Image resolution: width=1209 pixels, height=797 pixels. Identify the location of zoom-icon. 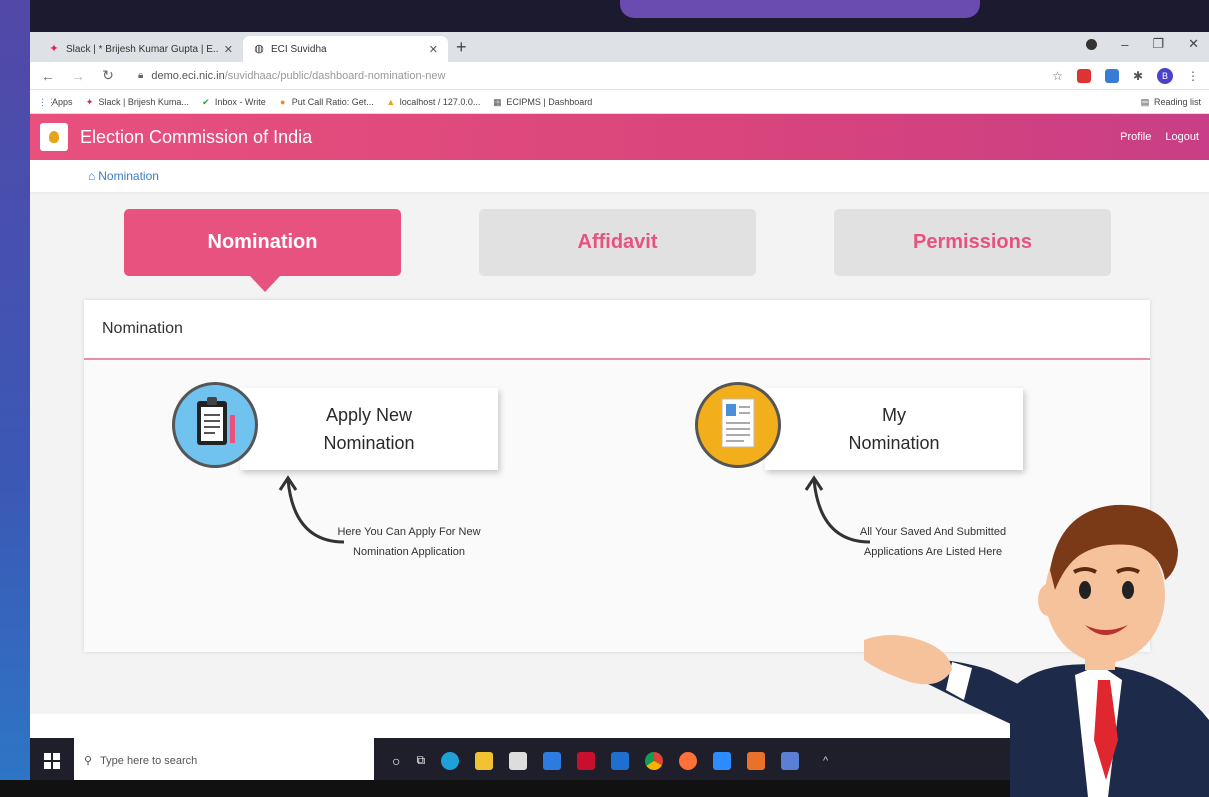
(722, 760).